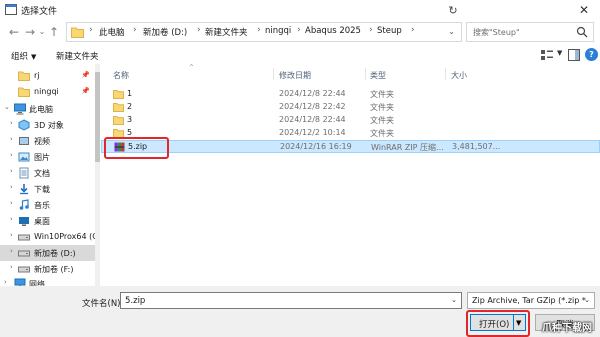 The image size is (600, 337). I want to click on search-icon, so click(582, 32).